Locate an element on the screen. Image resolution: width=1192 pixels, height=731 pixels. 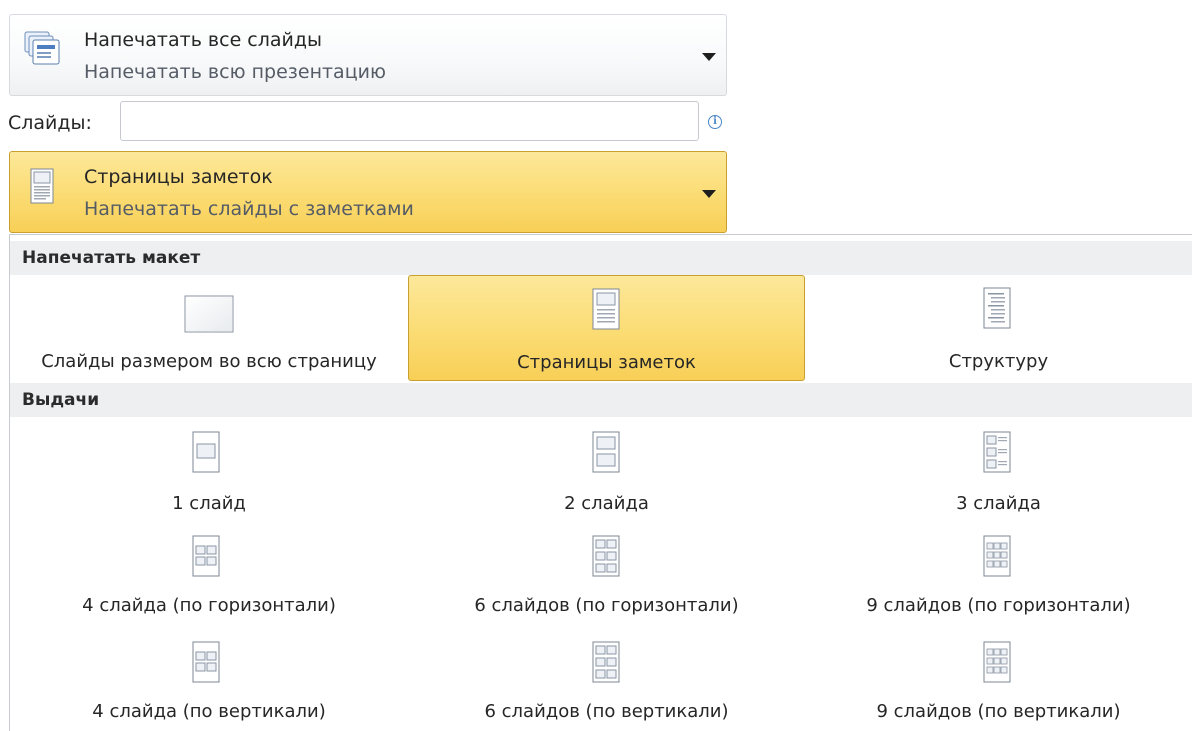
handout-9-horizontal-icon is located at coordinates (997, 556).